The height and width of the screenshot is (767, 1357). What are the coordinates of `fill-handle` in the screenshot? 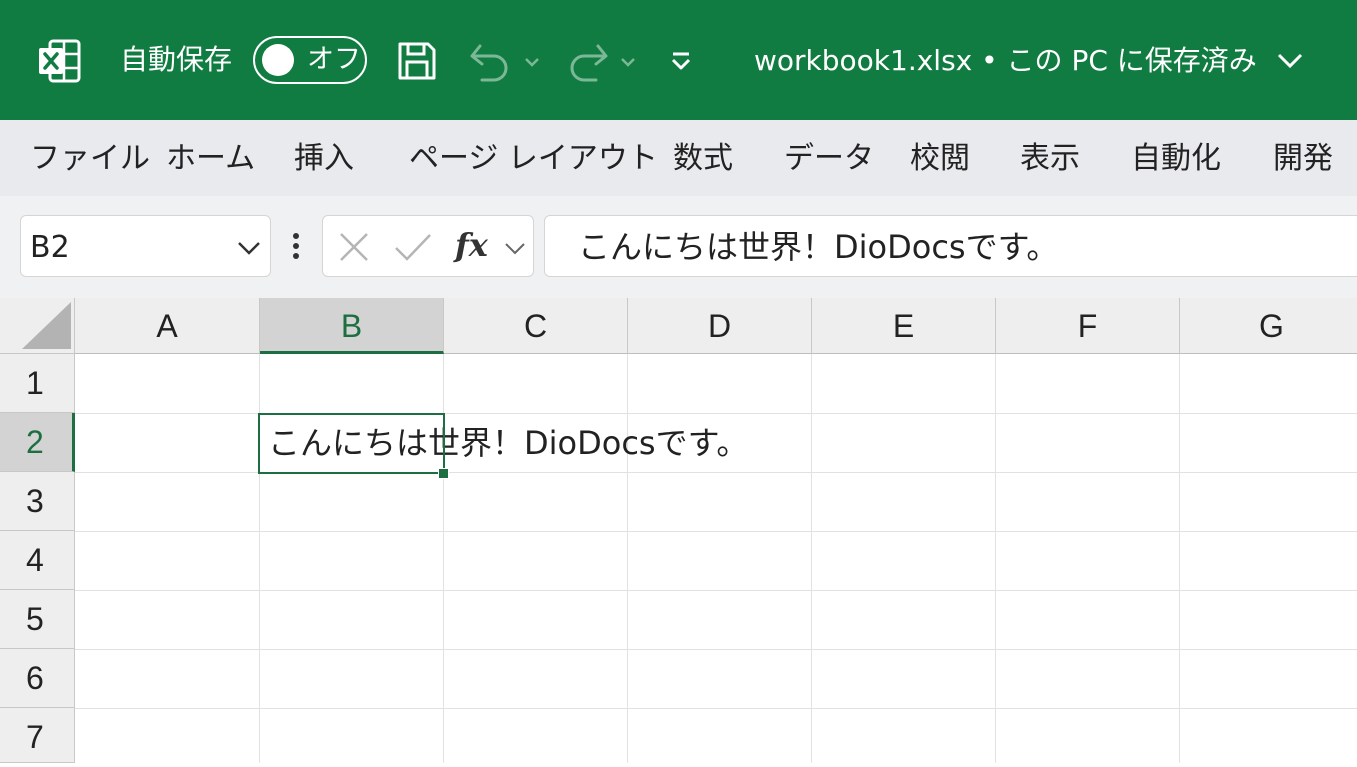 It's located at (443, 473).